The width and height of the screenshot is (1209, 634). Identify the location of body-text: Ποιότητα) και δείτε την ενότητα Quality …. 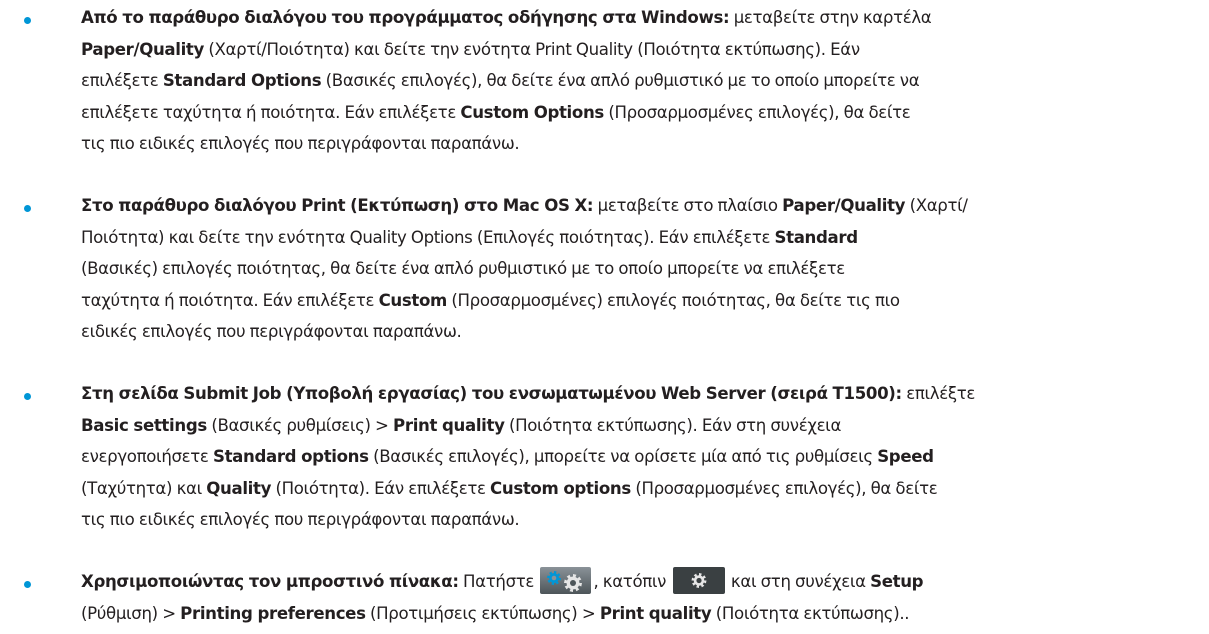
(428, 237).